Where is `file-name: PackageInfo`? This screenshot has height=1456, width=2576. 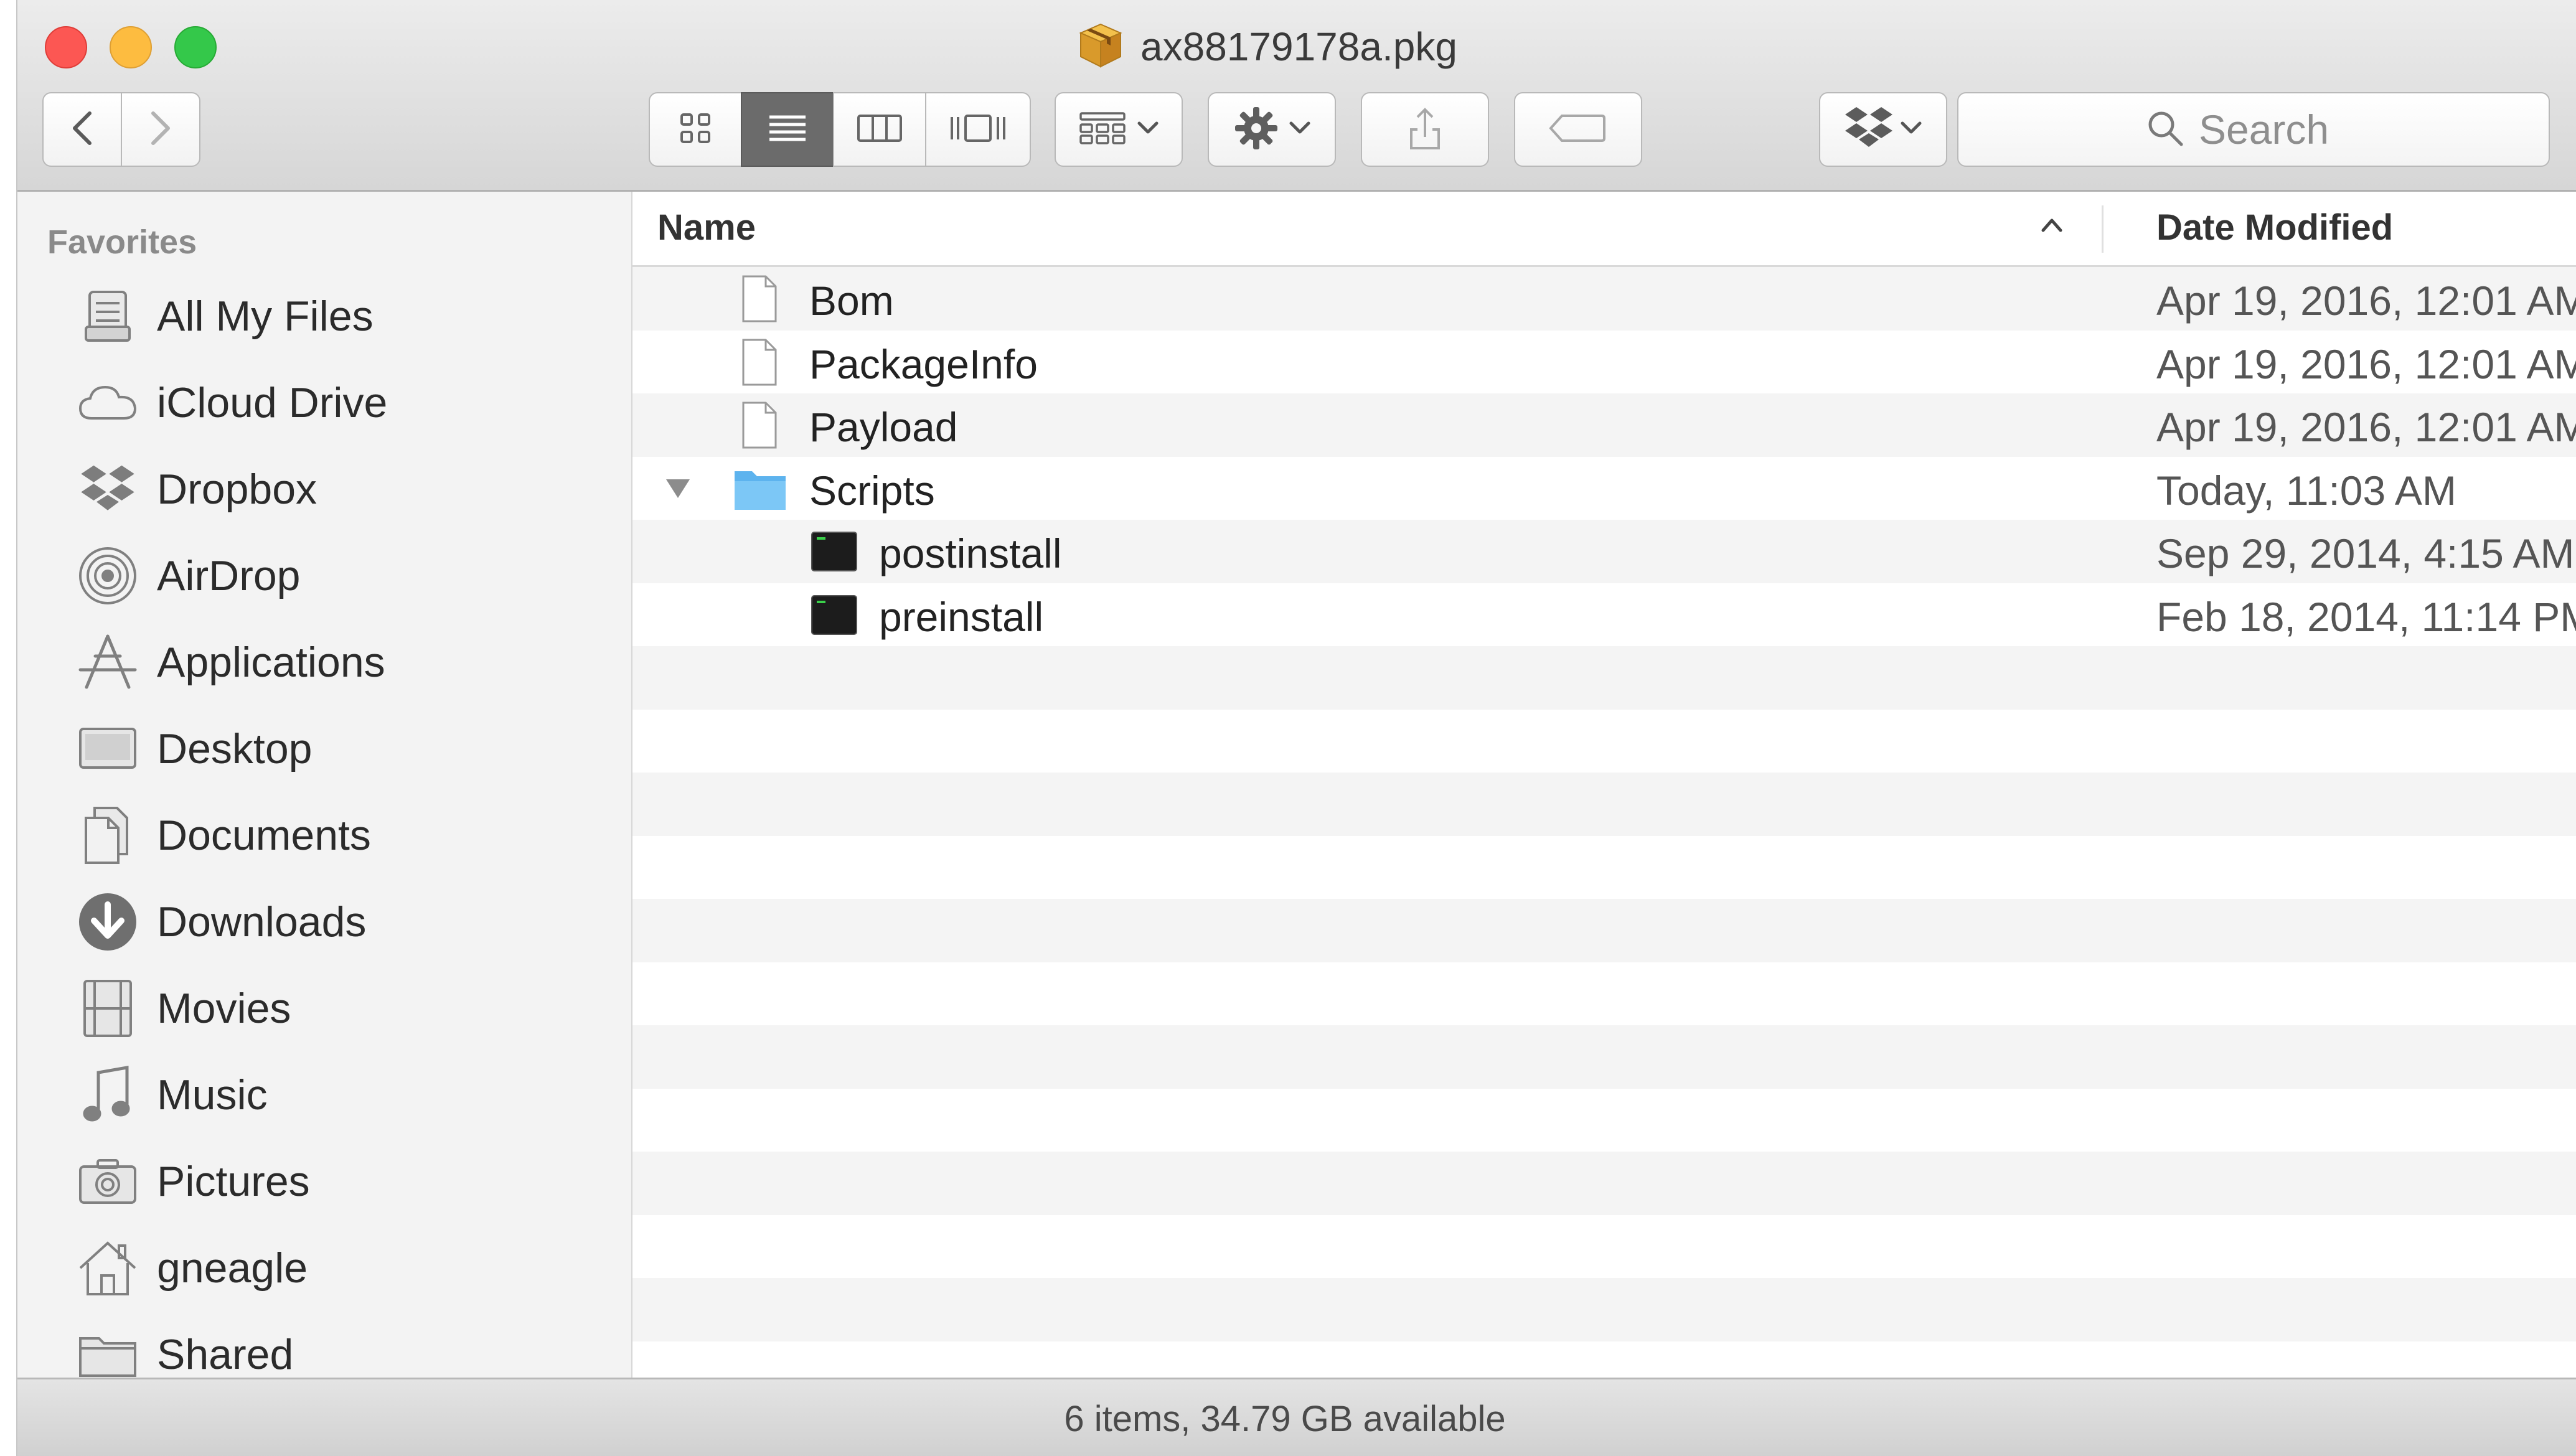
file-name: PackageInfo is located at coordinates (923, 364).